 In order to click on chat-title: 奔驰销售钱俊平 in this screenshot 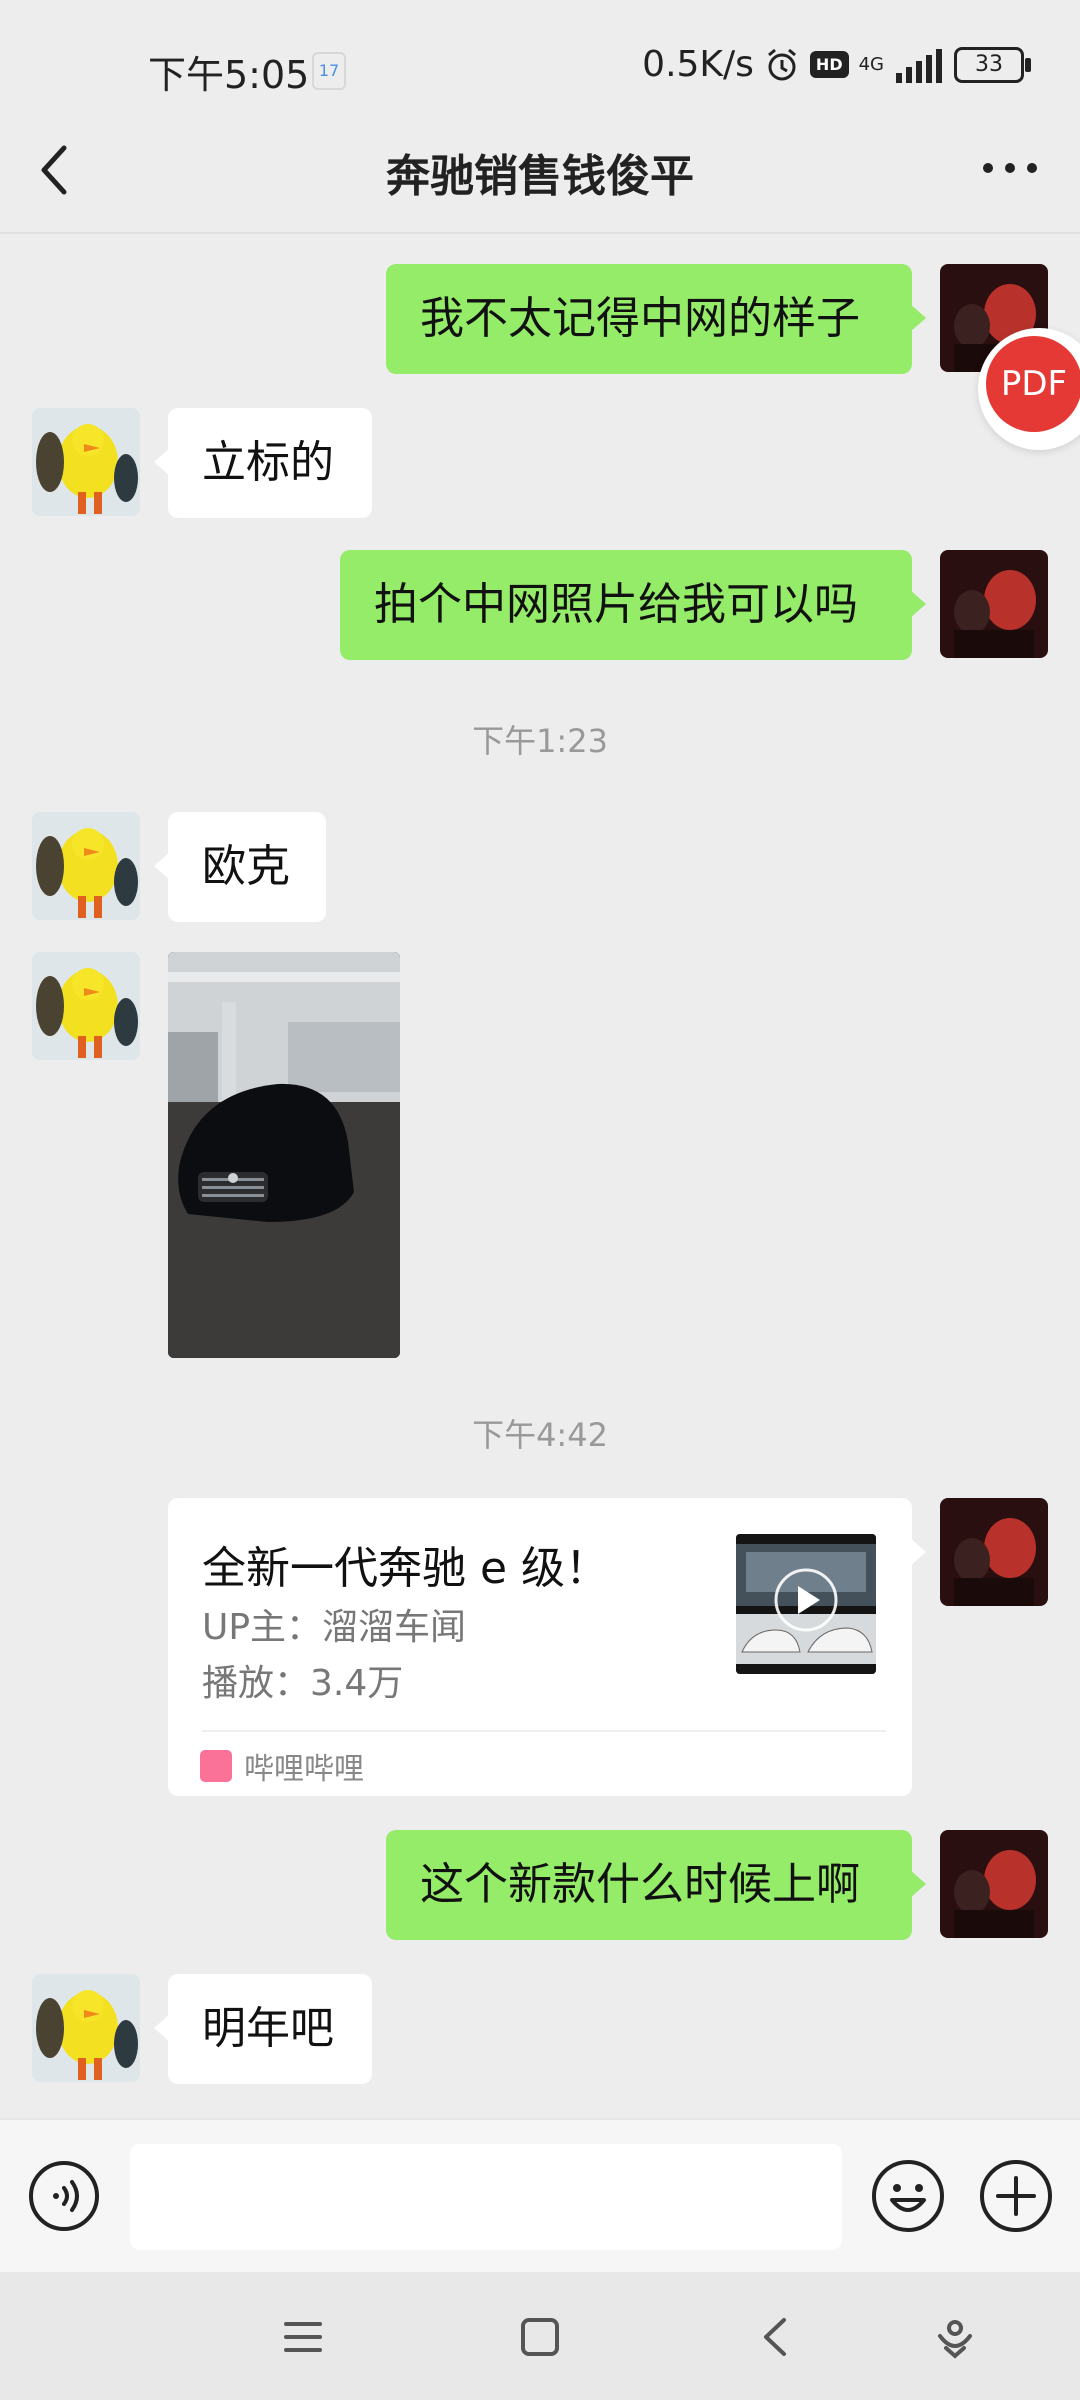, I will do `click(540, 176)`.